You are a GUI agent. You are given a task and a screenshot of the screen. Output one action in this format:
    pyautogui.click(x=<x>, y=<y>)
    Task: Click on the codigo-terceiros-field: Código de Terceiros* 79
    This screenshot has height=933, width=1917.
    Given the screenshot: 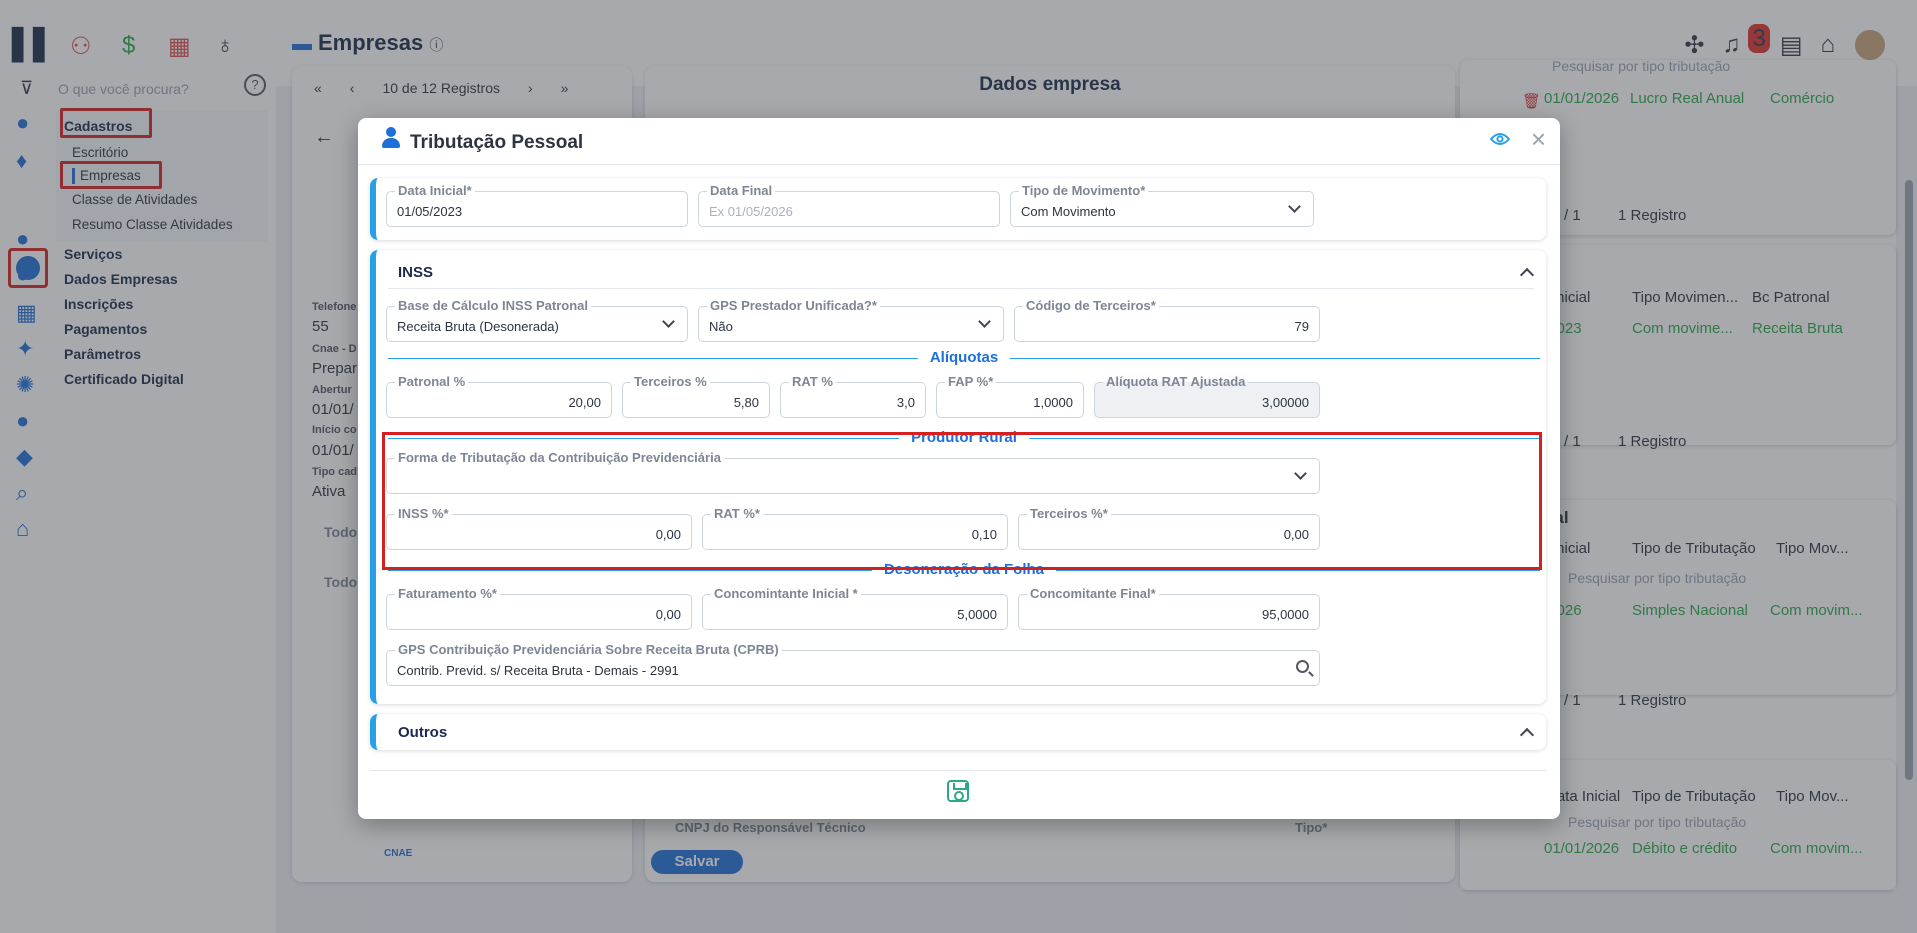 What is the action you would take?
    pyautogui.click(x=1167, y=320)
    